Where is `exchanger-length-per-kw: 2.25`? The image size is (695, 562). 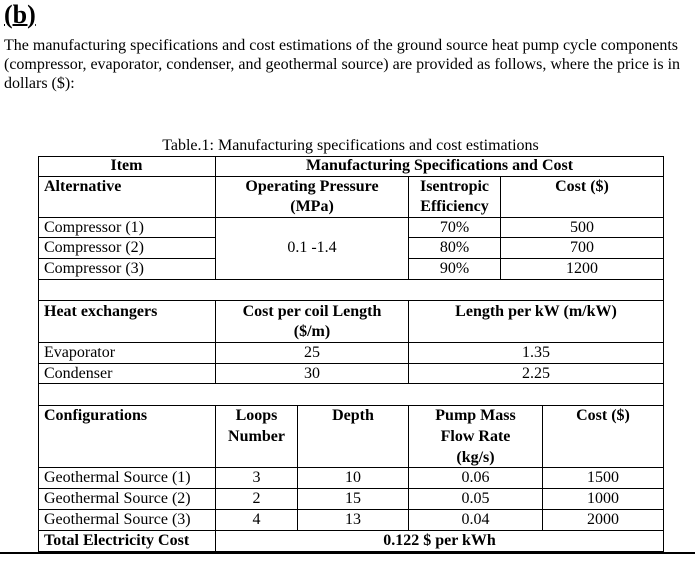
exchanger-length-per-kw: 2.25 is located at coordinates (536, 373).